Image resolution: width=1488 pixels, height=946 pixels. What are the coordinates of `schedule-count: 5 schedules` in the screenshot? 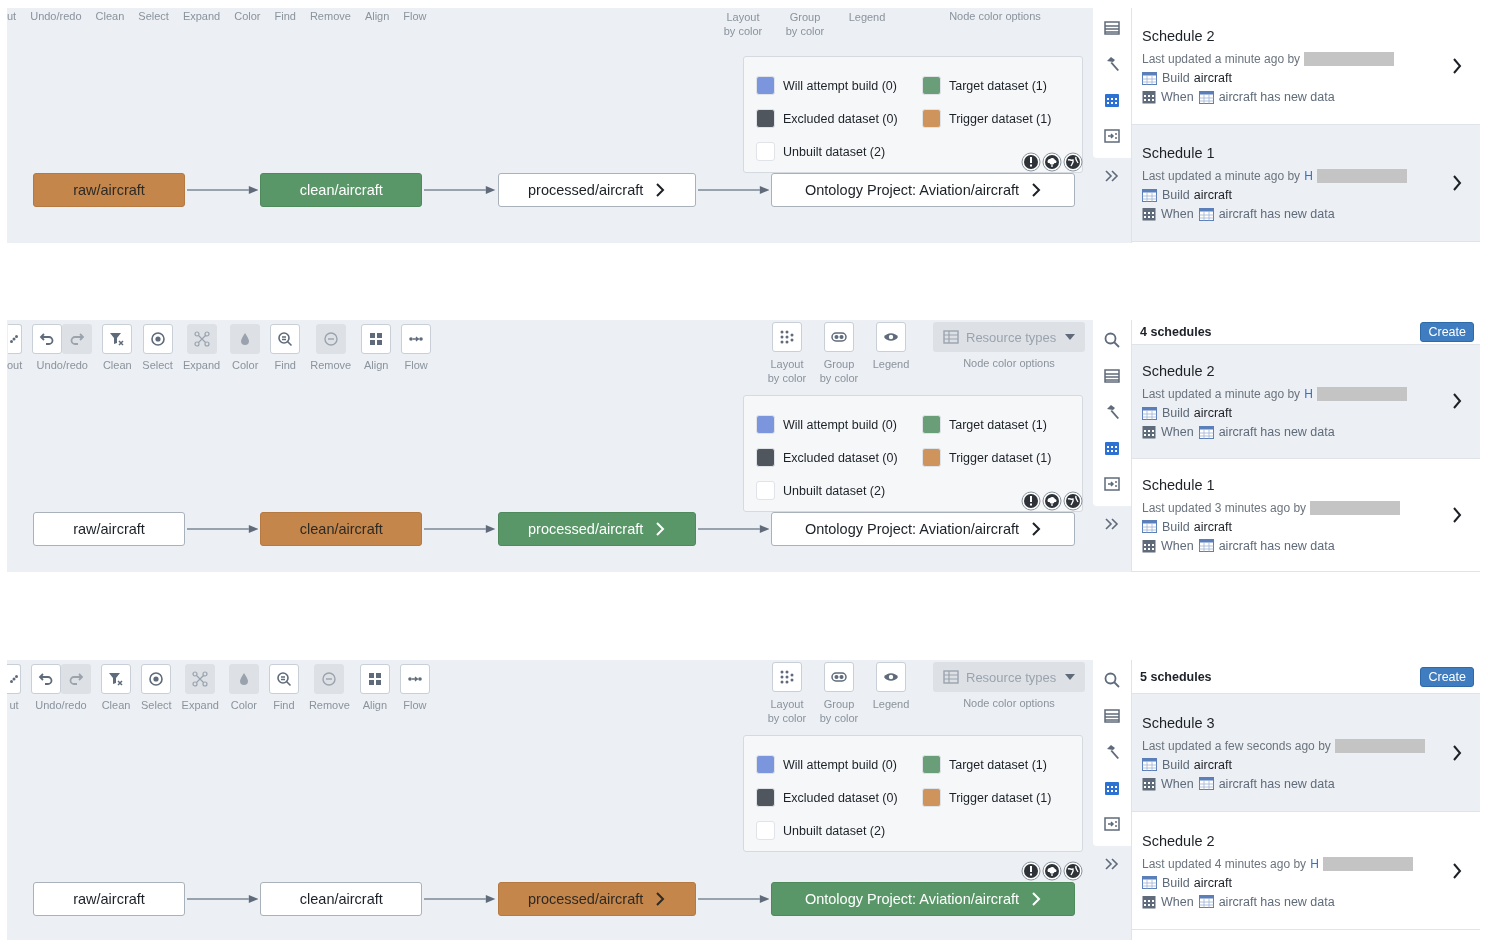 It's located at (1176, 676).